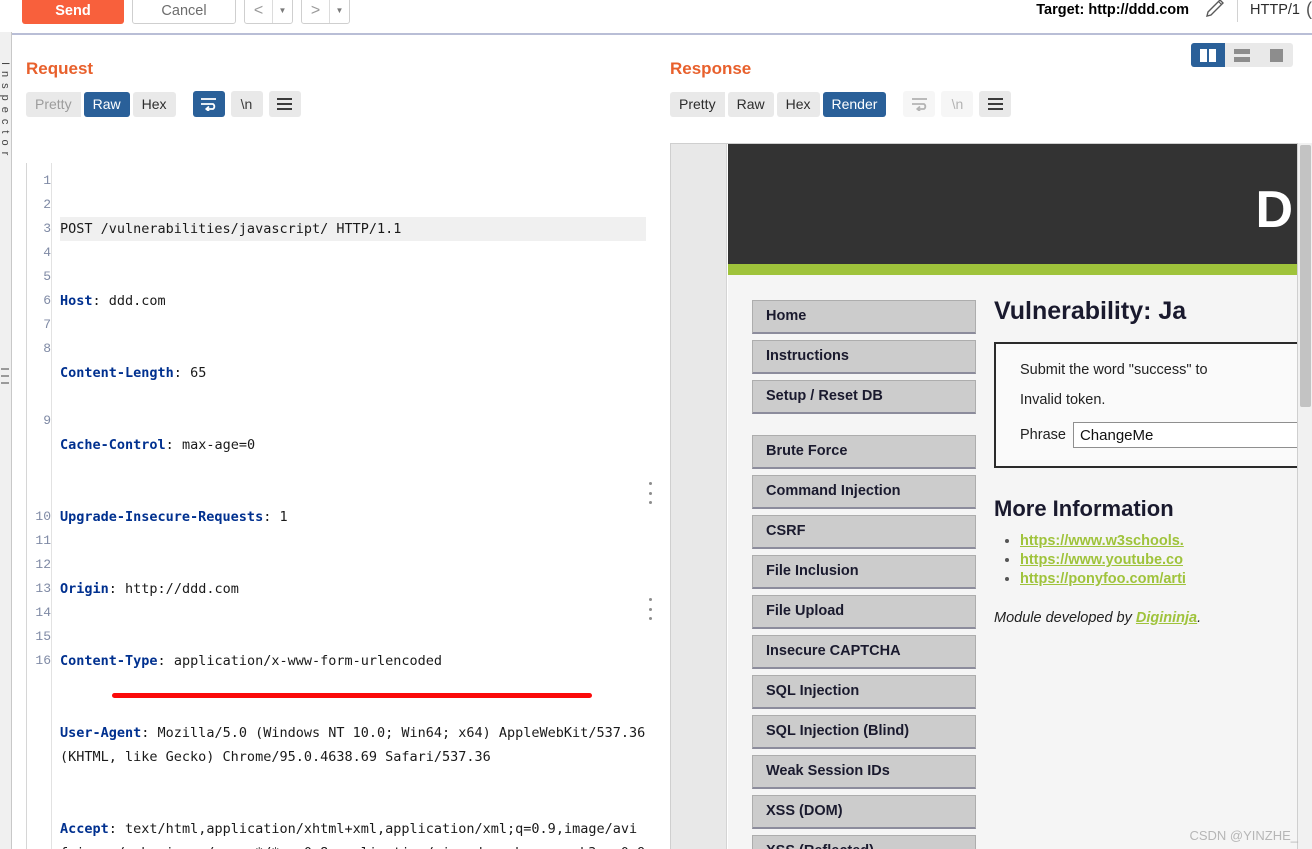 This screenshot has height=849, width=1312. What do you see at coordinates (113, 301) in the screenshot?
I see `request-line-2: Host: ddd.com` at bounding box center [113, 301].